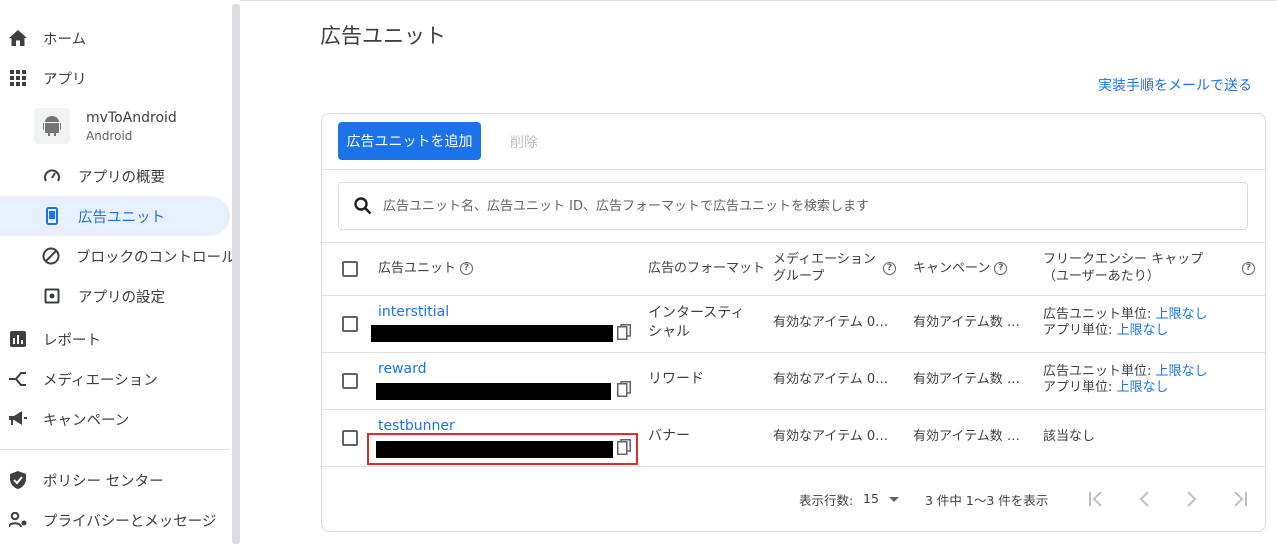 Image resolution: width=1277 pixels, height=544 pixels. Describe the element at coordinates (43, 78) in the screenshot. I see `nav-apps: アプリ` at that location.